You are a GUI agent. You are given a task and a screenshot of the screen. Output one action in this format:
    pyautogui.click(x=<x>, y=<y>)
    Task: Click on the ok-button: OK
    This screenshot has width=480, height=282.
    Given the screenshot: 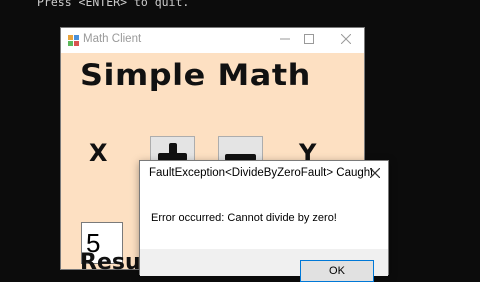 What is the action you would take?
    pyautogui.click(x=337, y=271)
    